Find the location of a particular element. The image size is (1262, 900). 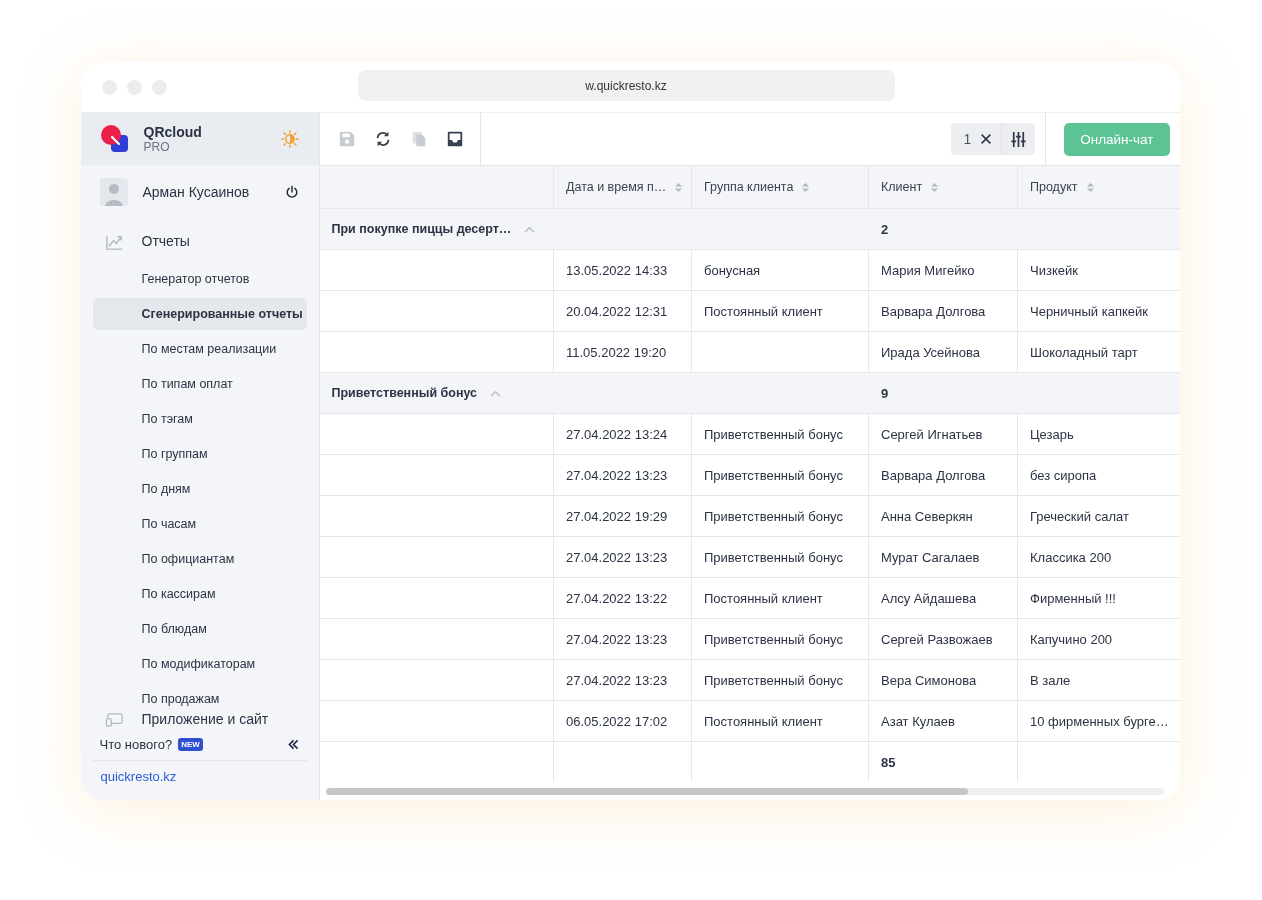

filter-settings-button is located at coordinates (1018, 139).